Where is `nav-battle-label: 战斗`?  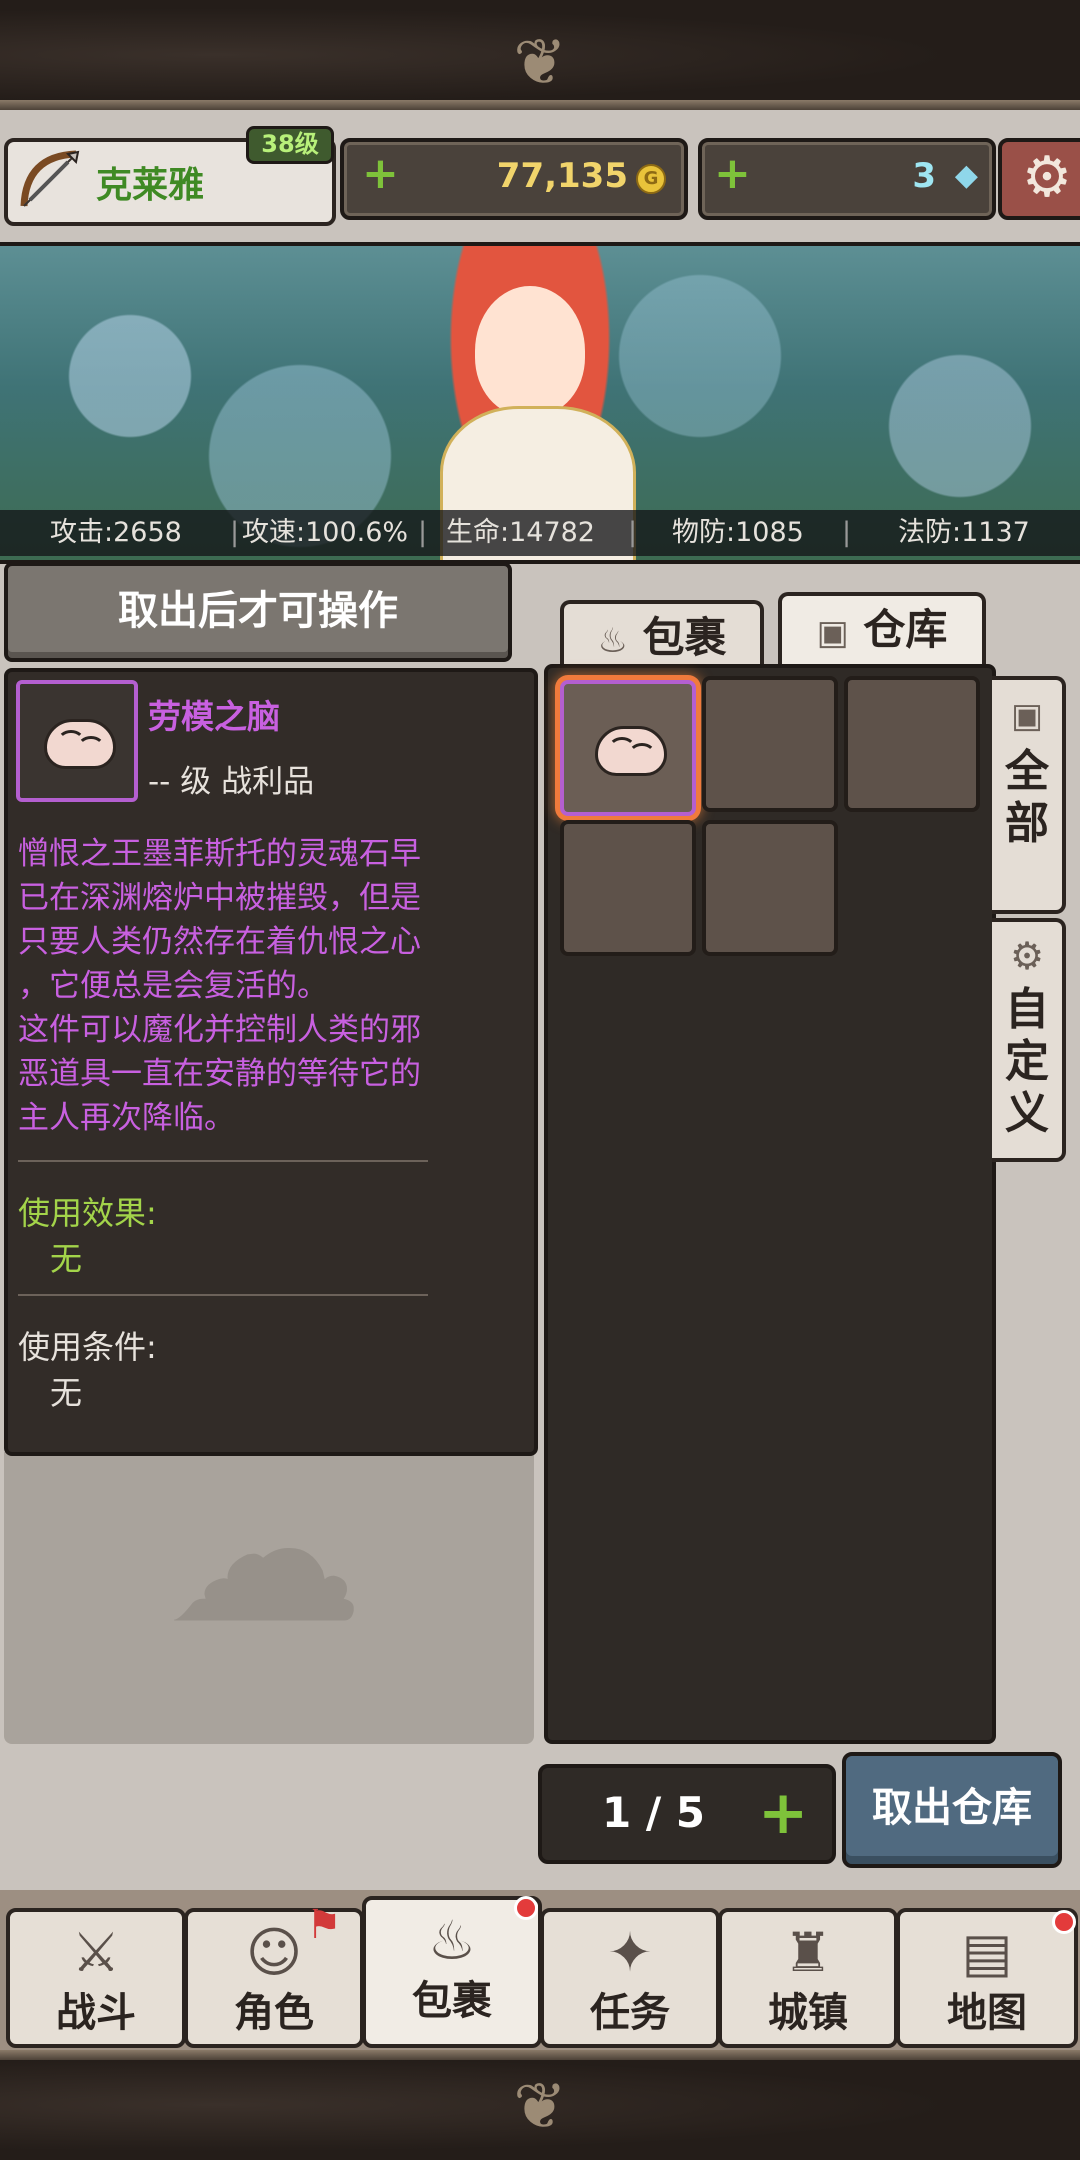 nav-battle-label: 战斗 is located at coordinates (96, 2013).